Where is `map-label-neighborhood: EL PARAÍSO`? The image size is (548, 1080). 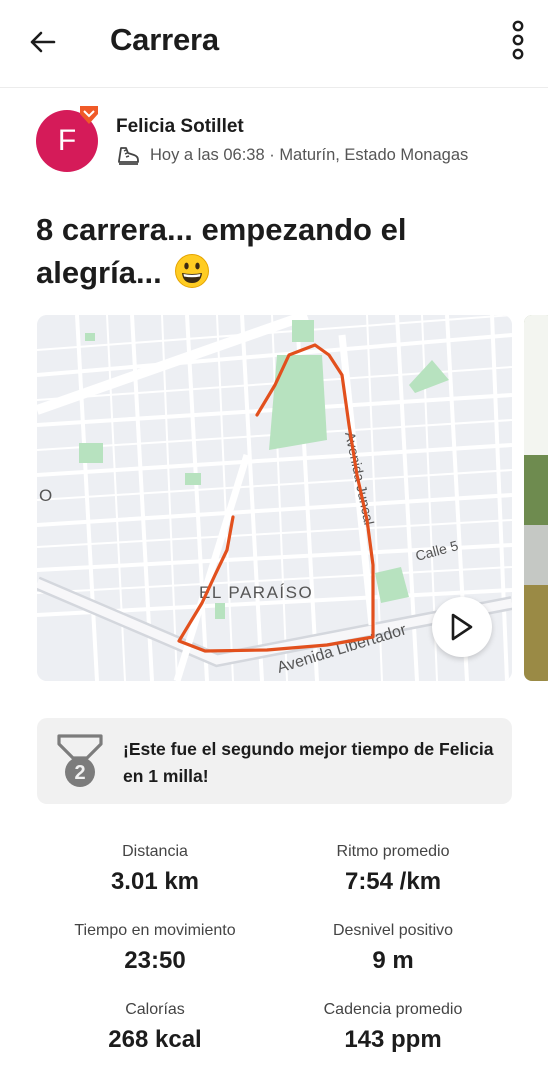
map-label-neighborhood: EL PARAÍSO is located at coordinates (256, 592).